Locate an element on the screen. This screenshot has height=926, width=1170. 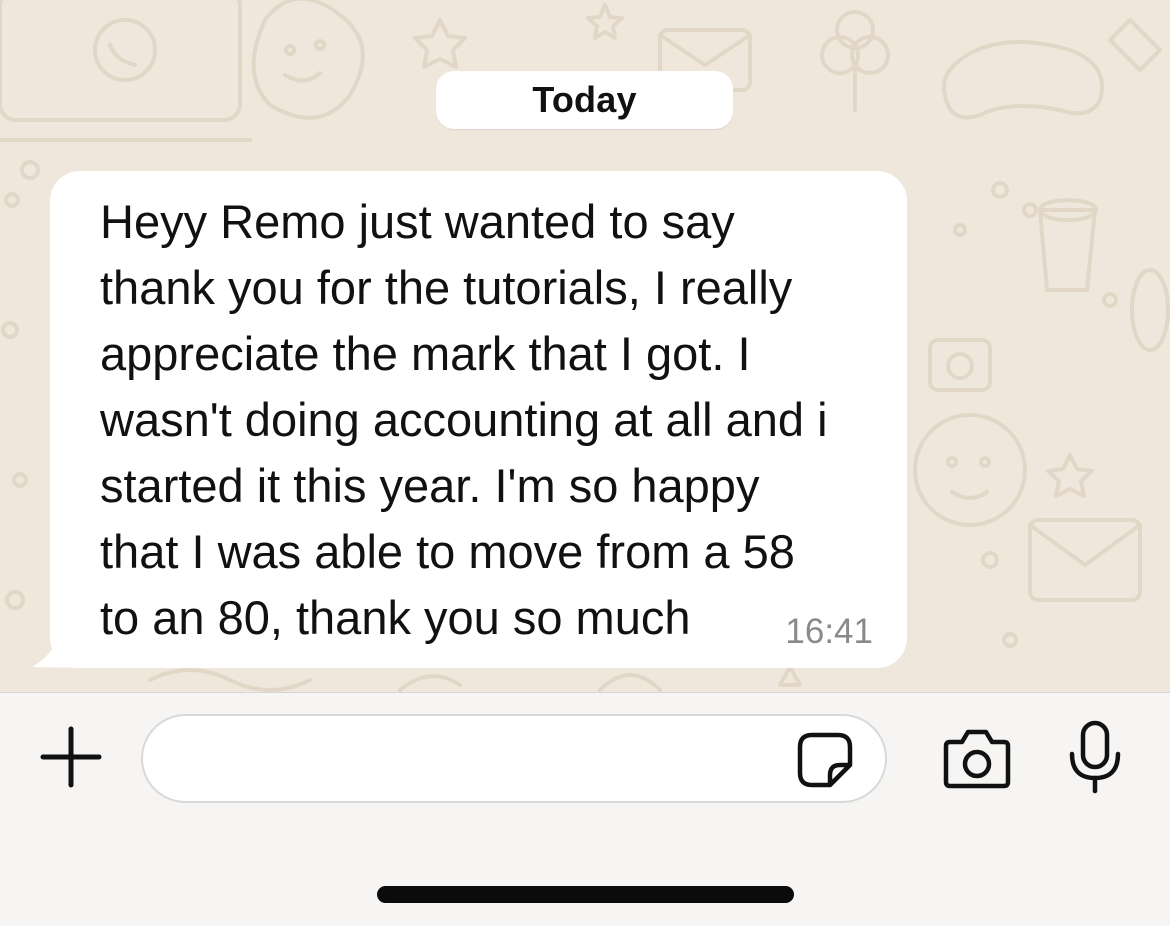
date-separator: Today is located at coordinates (584, 100).